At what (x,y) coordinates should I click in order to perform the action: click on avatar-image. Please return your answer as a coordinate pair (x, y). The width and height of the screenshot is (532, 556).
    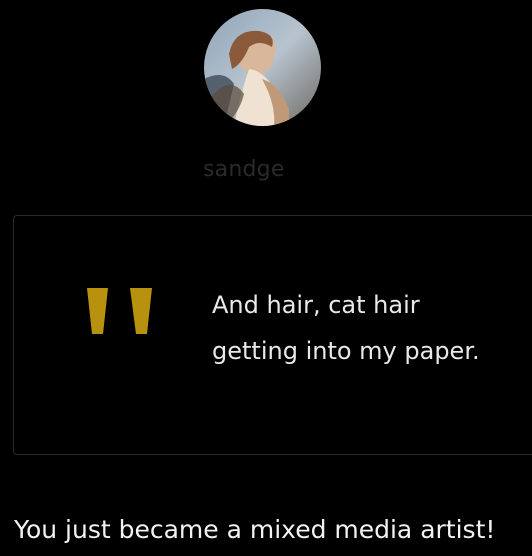
    Looking at the image, I should click on (262, 67).